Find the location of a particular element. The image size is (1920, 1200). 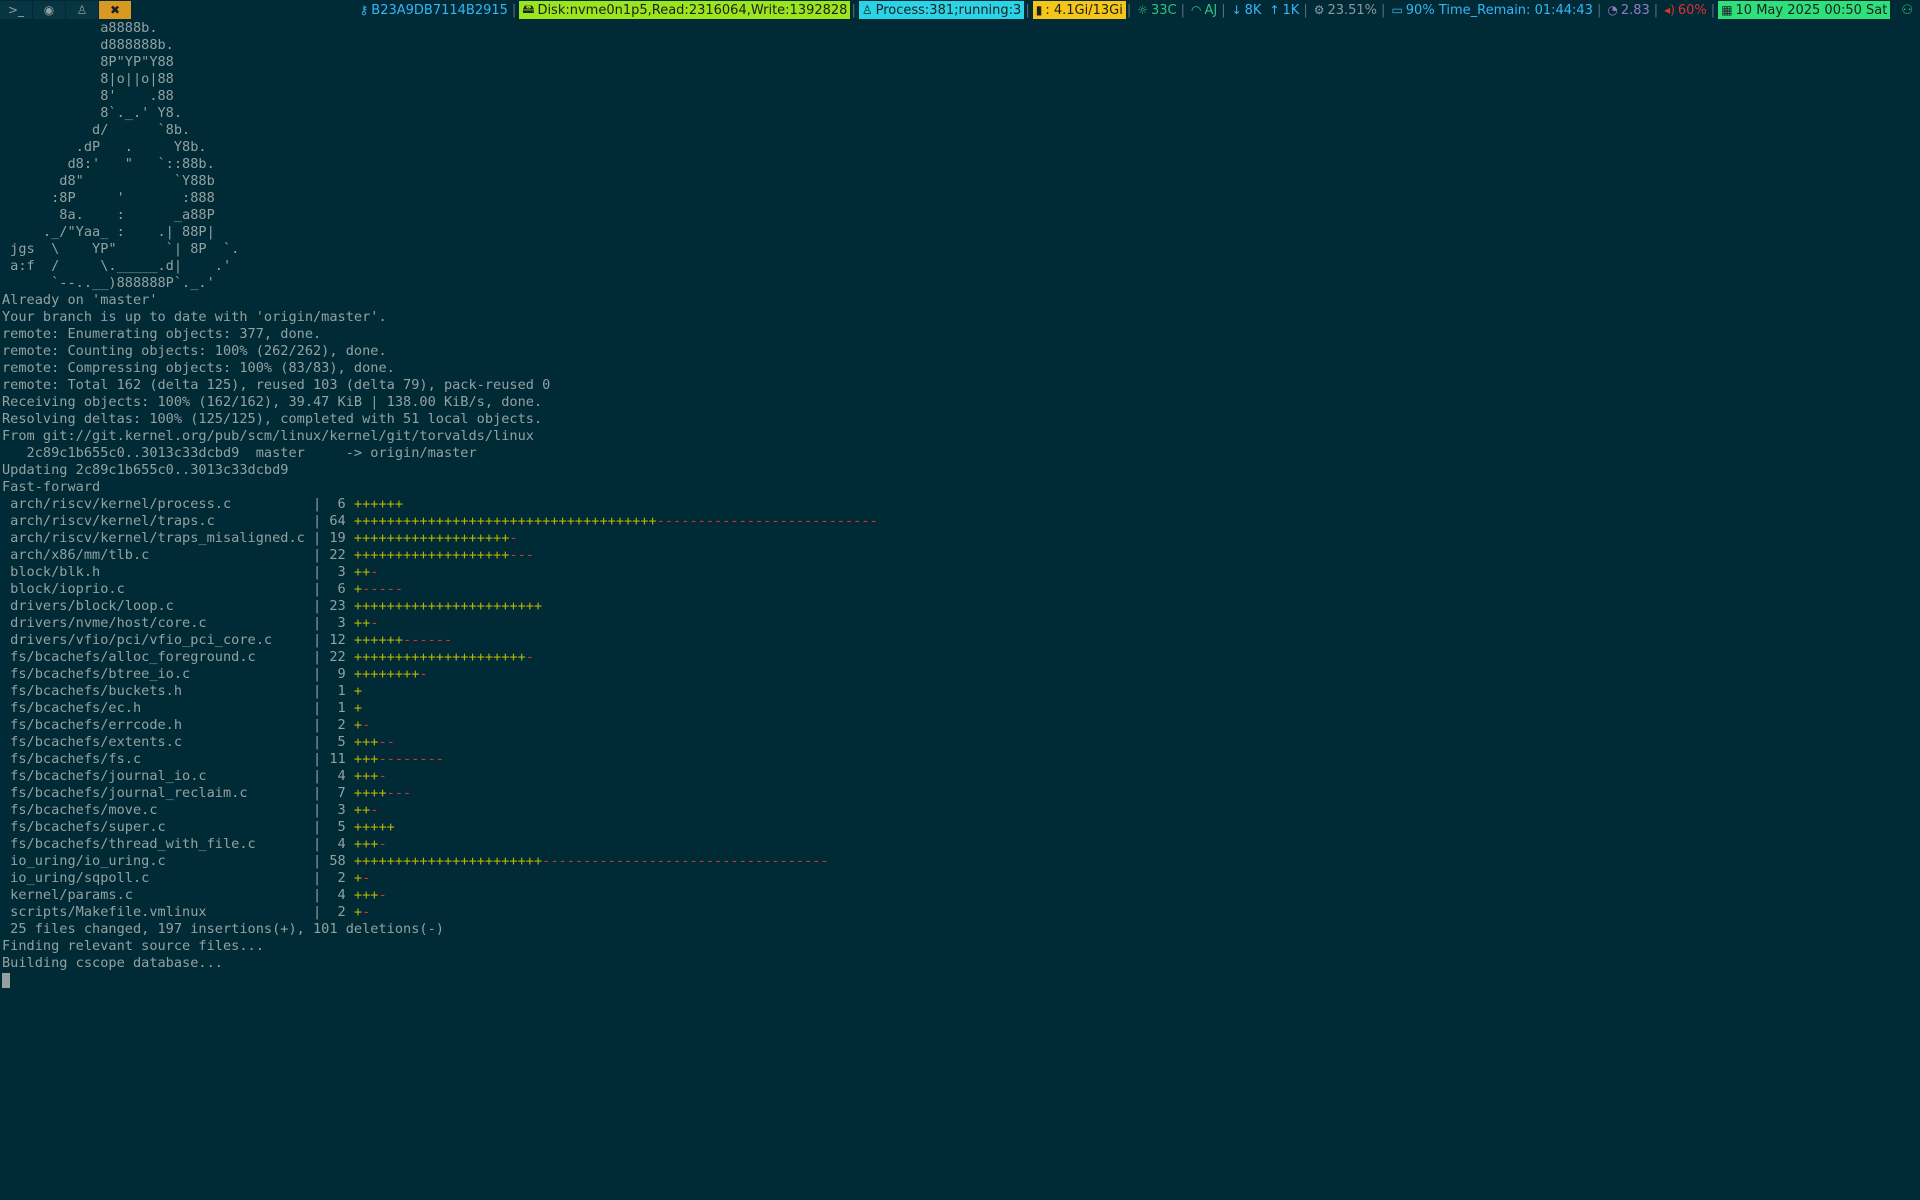

terminal-line: jgs \ YP" `| 8P `. is located at coordinates (960, 249).